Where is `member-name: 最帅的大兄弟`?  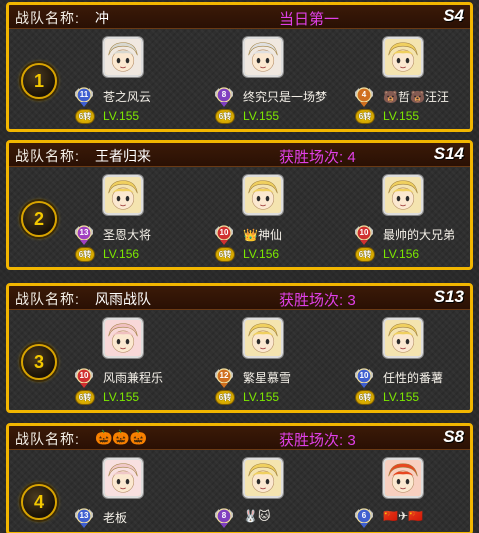 member-name: 最帅的大兄弟 is located at coordinates (419, 235).